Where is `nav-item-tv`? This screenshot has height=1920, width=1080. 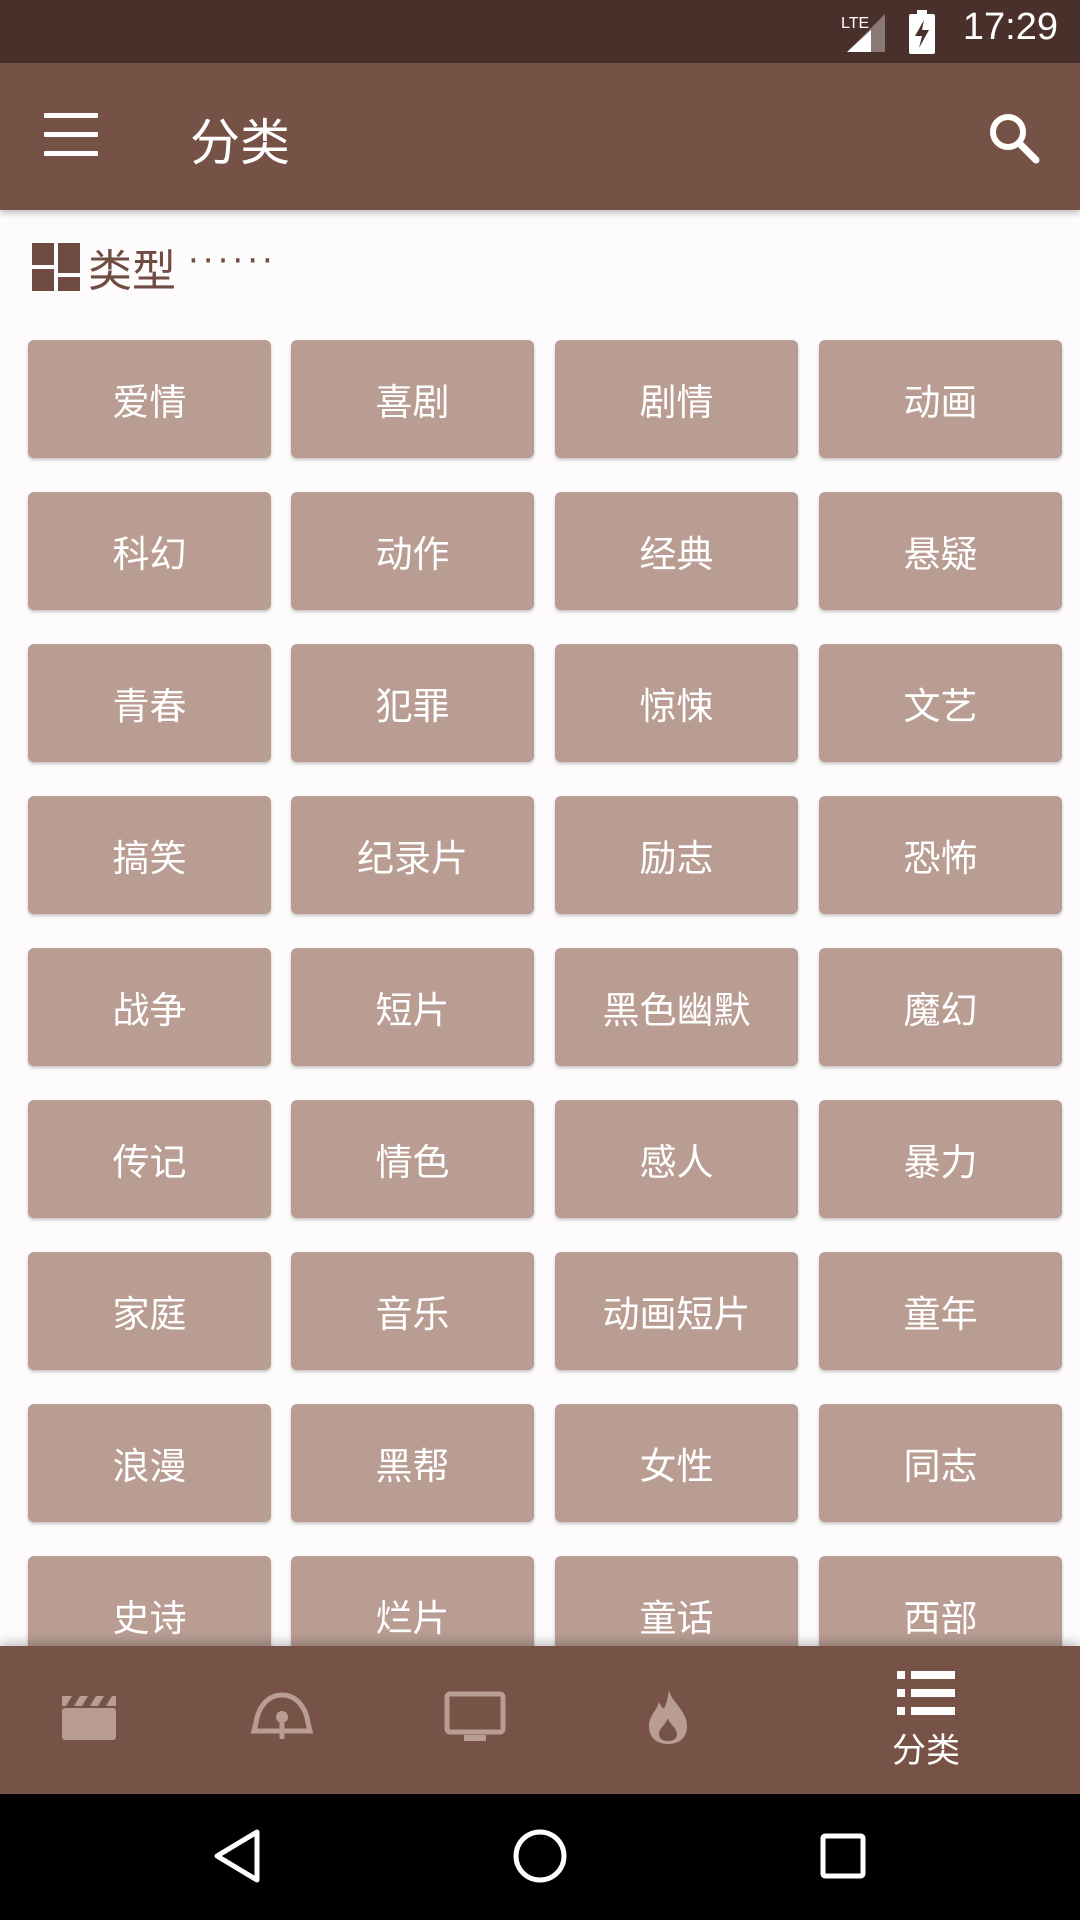
nav-item-tv is located at coordinates (475, 1720).